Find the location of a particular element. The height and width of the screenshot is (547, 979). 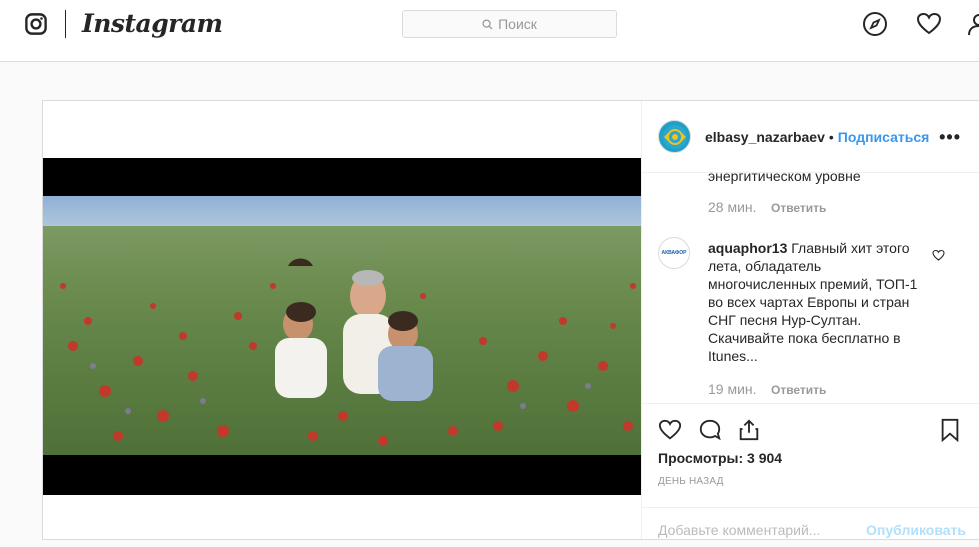

follow-button: Подписаться is located at coordinates (884, 137).